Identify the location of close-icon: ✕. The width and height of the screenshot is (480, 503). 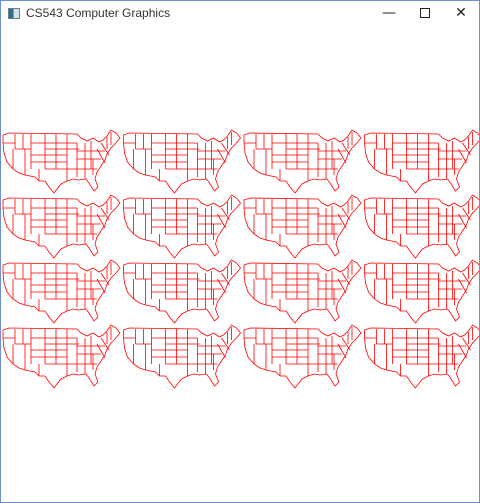
(461, 13).